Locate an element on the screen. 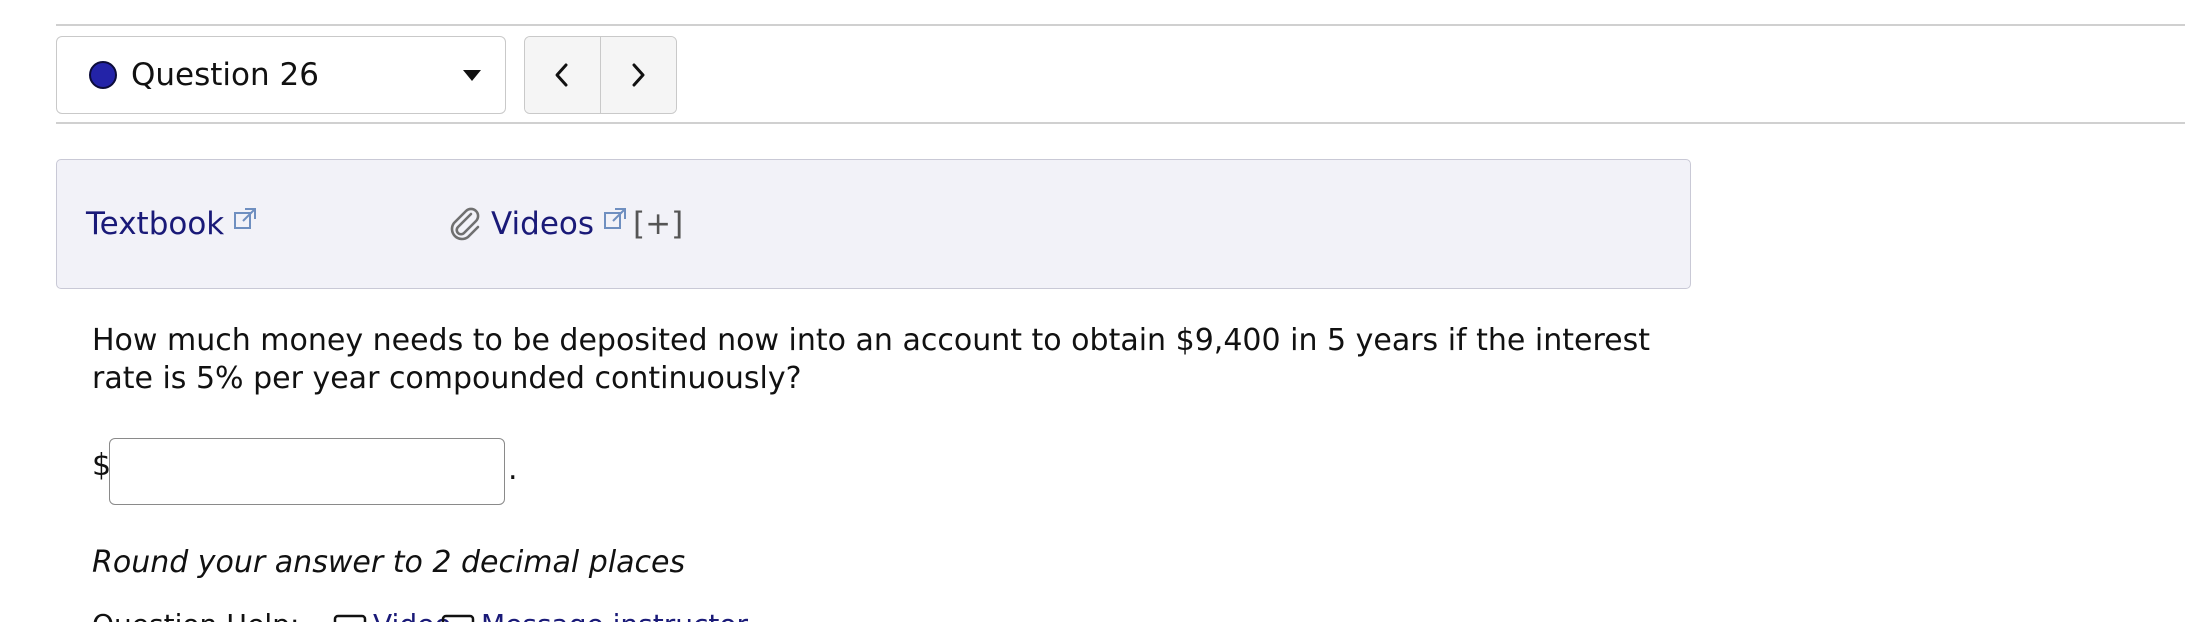 The height and width of the screenshot is (622, 2185). question-nav-group is located at coordinates (600, 75).